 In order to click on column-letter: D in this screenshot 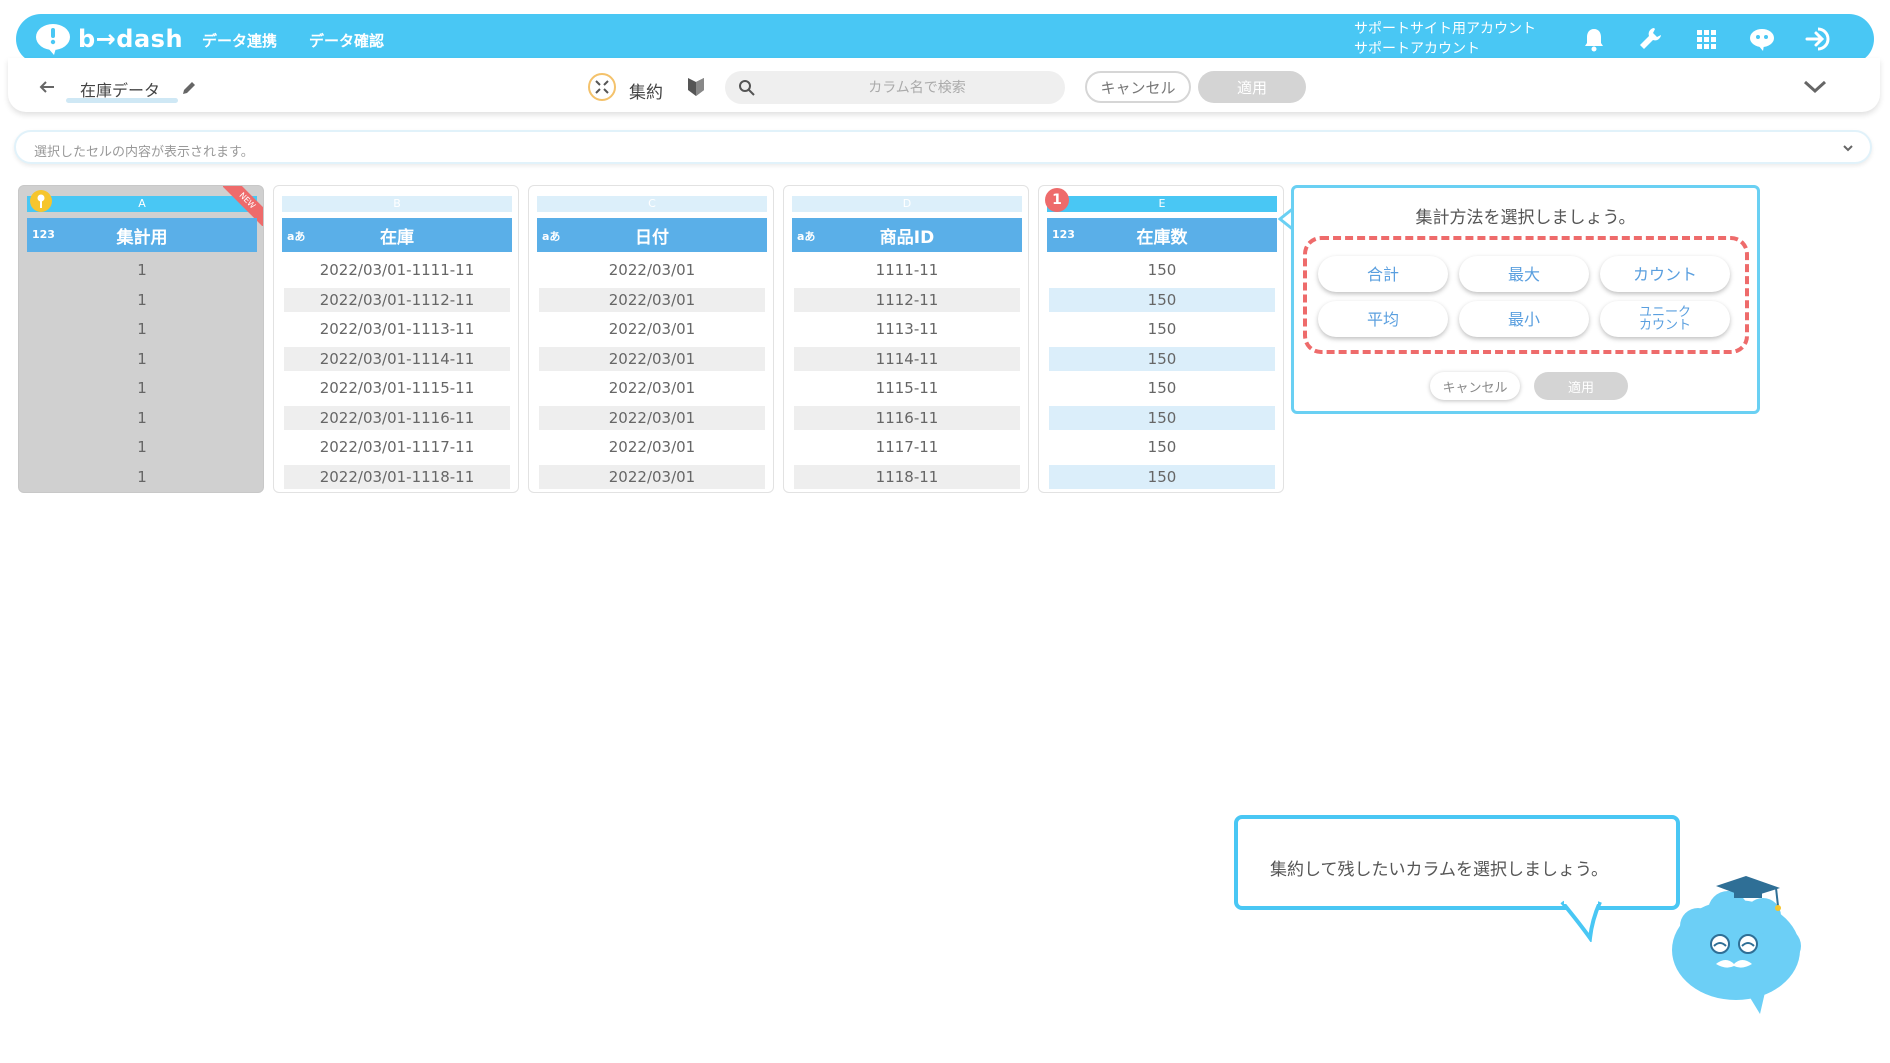, I will do `click(907, 204)`.